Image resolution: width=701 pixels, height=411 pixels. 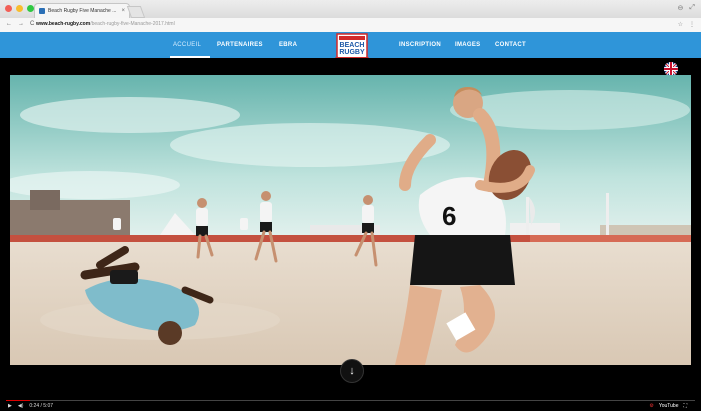 I want to click on scroll-down-button: ↓, so click(x=352, y=371).